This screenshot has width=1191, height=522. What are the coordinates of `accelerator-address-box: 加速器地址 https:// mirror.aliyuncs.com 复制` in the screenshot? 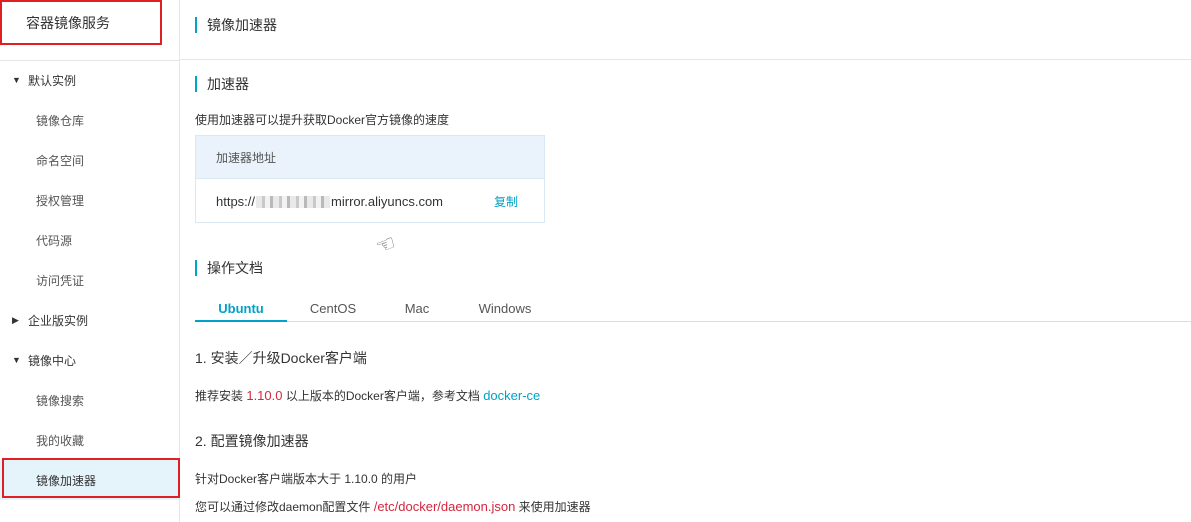 It's located at (370, 179).